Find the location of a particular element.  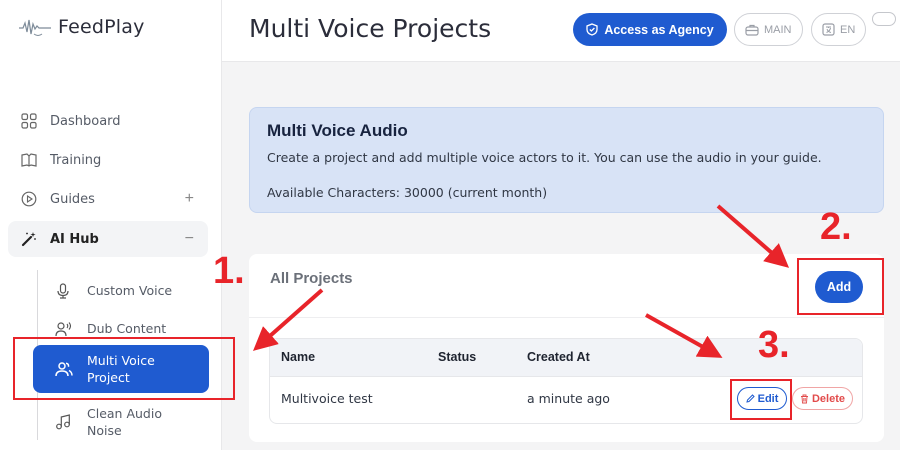

book-icon is located at coordinates (29, 160).